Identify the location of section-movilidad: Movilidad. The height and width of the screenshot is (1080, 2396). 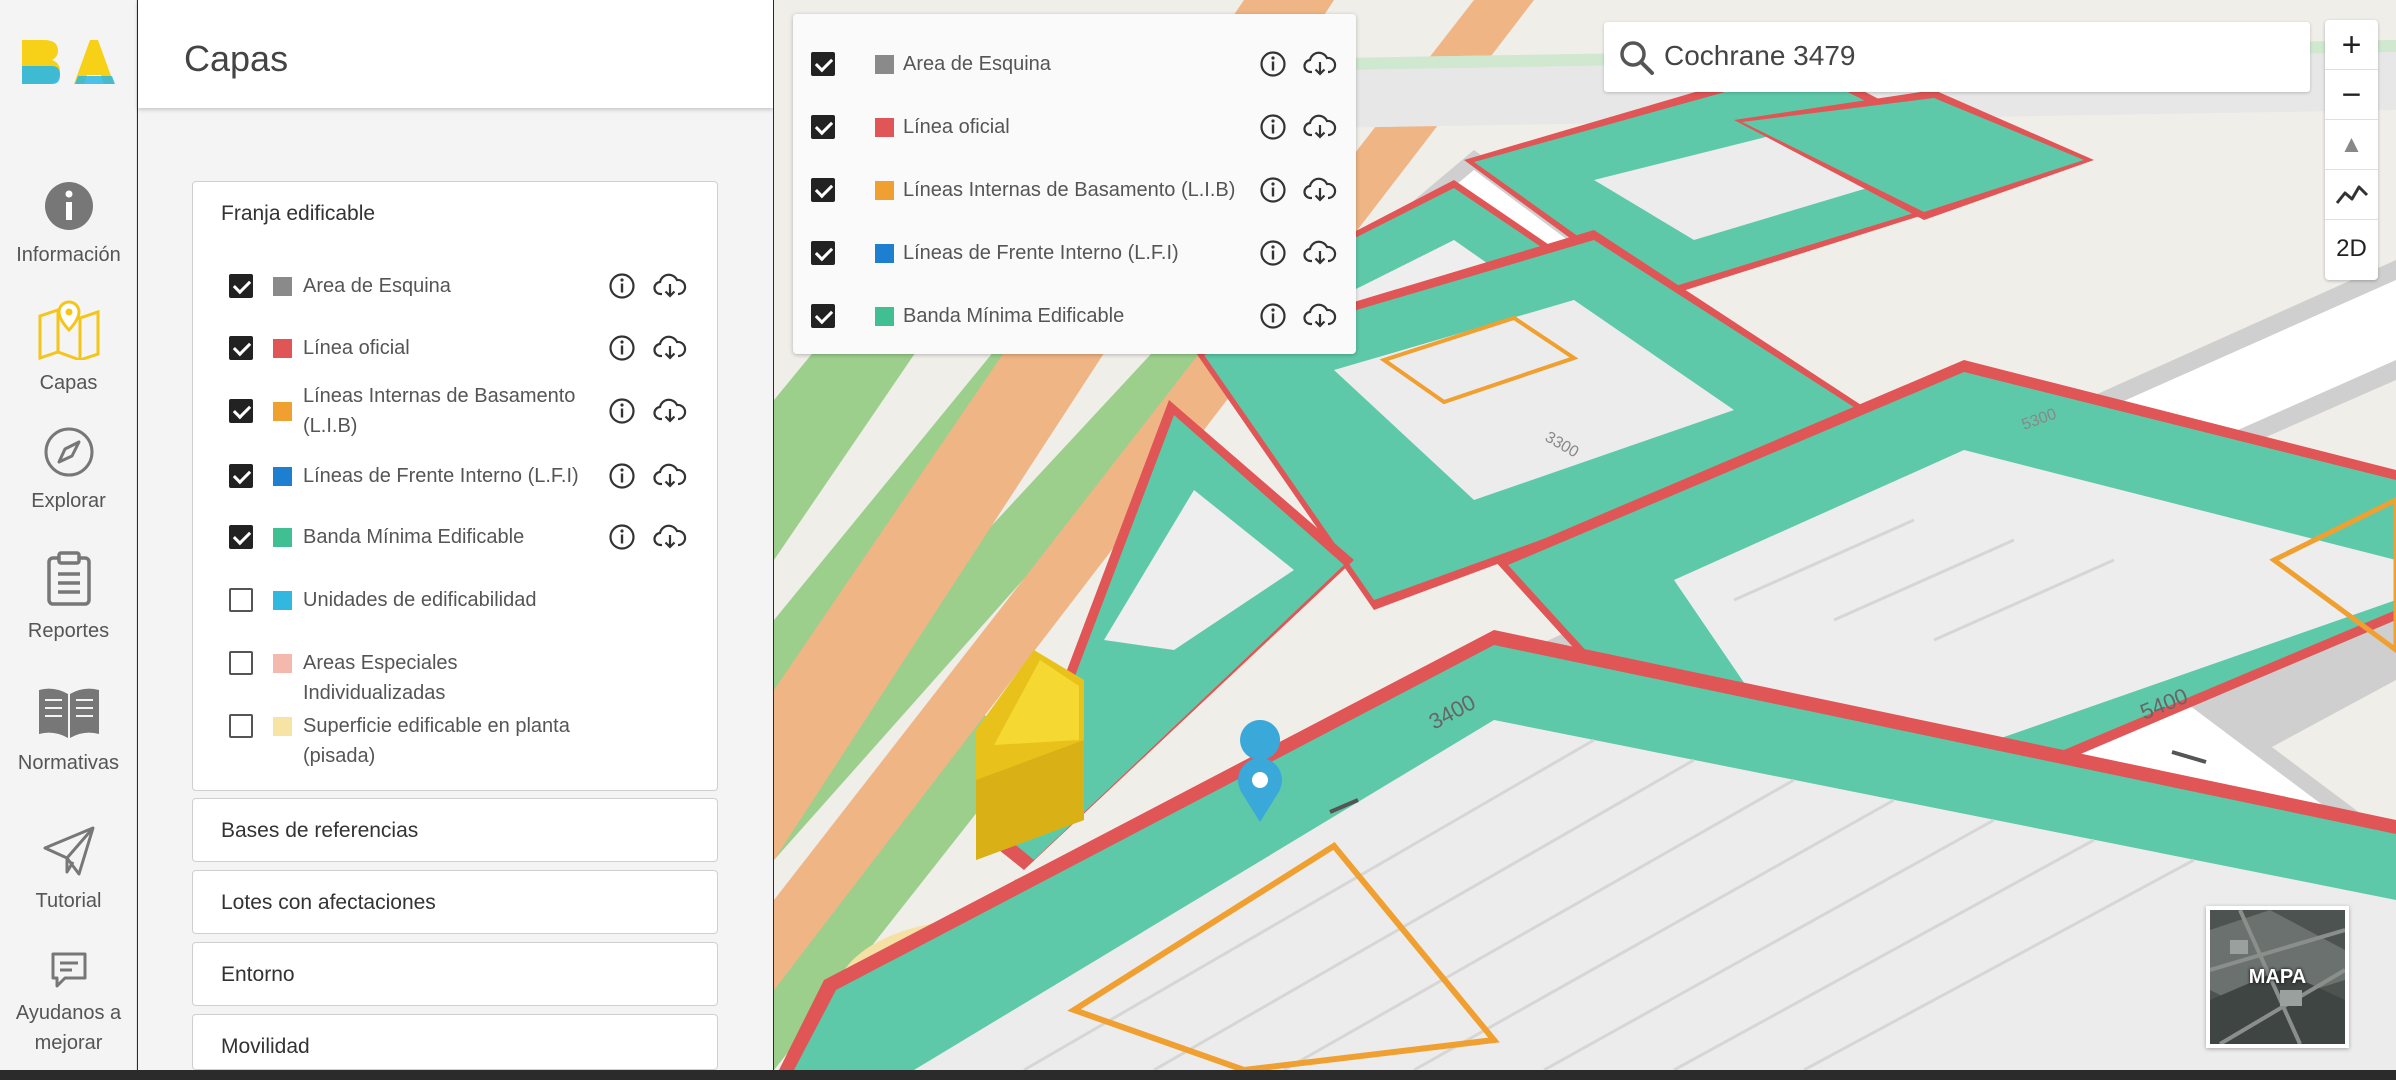
(455, 1042).